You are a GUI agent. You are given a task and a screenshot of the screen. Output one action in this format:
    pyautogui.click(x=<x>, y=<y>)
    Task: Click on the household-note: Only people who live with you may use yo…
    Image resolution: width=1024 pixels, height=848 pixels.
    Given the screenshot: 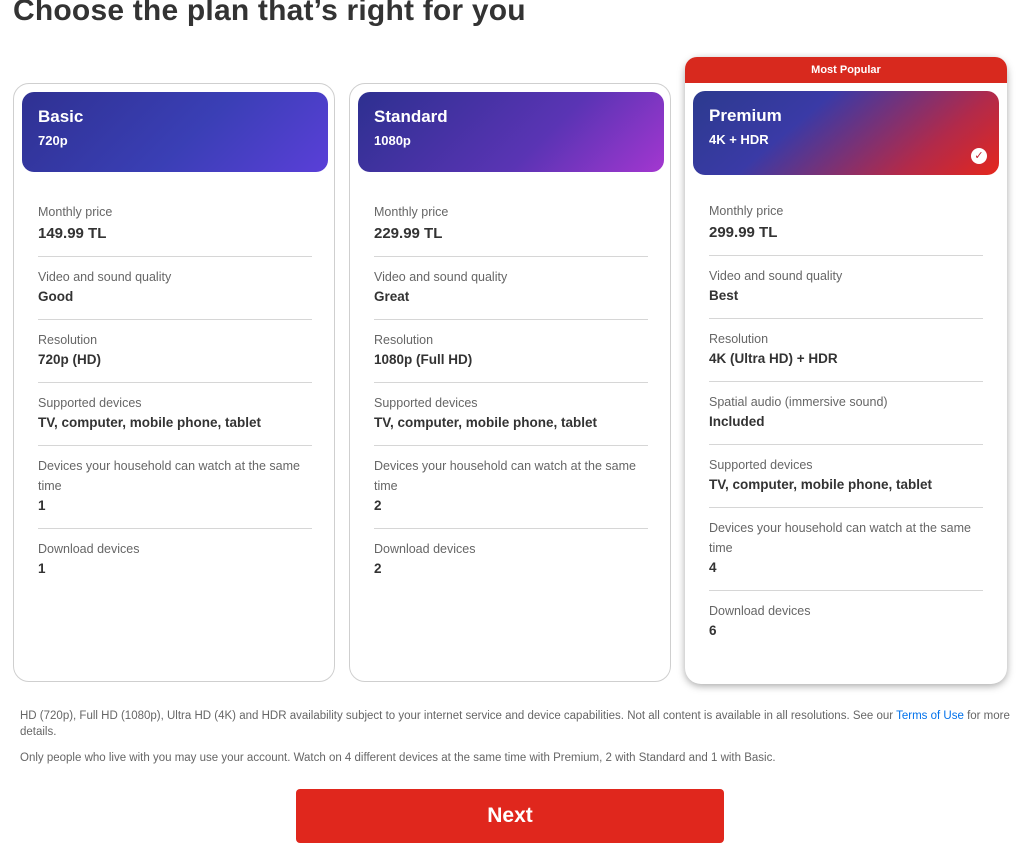 What is the action you would take?
    pyautogui.click(x=398, y=758)
    